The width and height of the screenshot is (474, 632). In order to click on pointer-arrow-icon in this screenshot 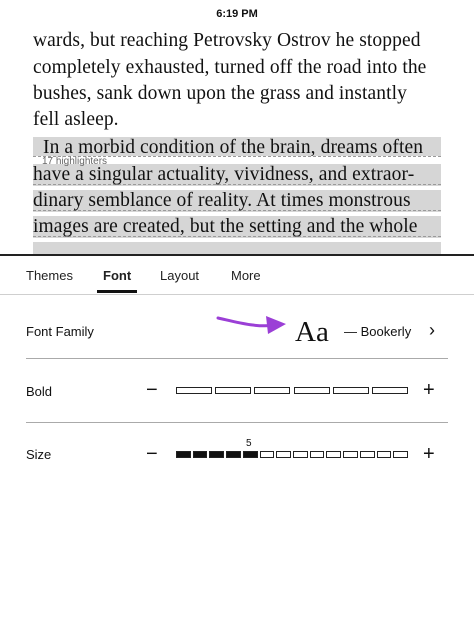, I will do `click(251, 325)`.